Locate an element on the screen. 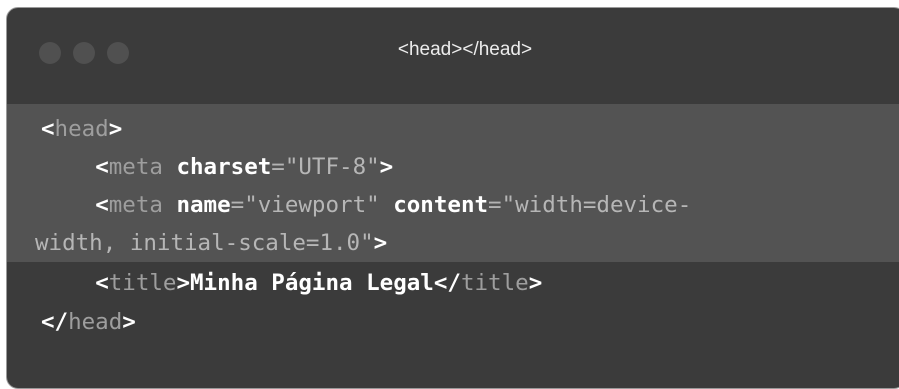  attr-name: content is located at coordinates (441, 205).